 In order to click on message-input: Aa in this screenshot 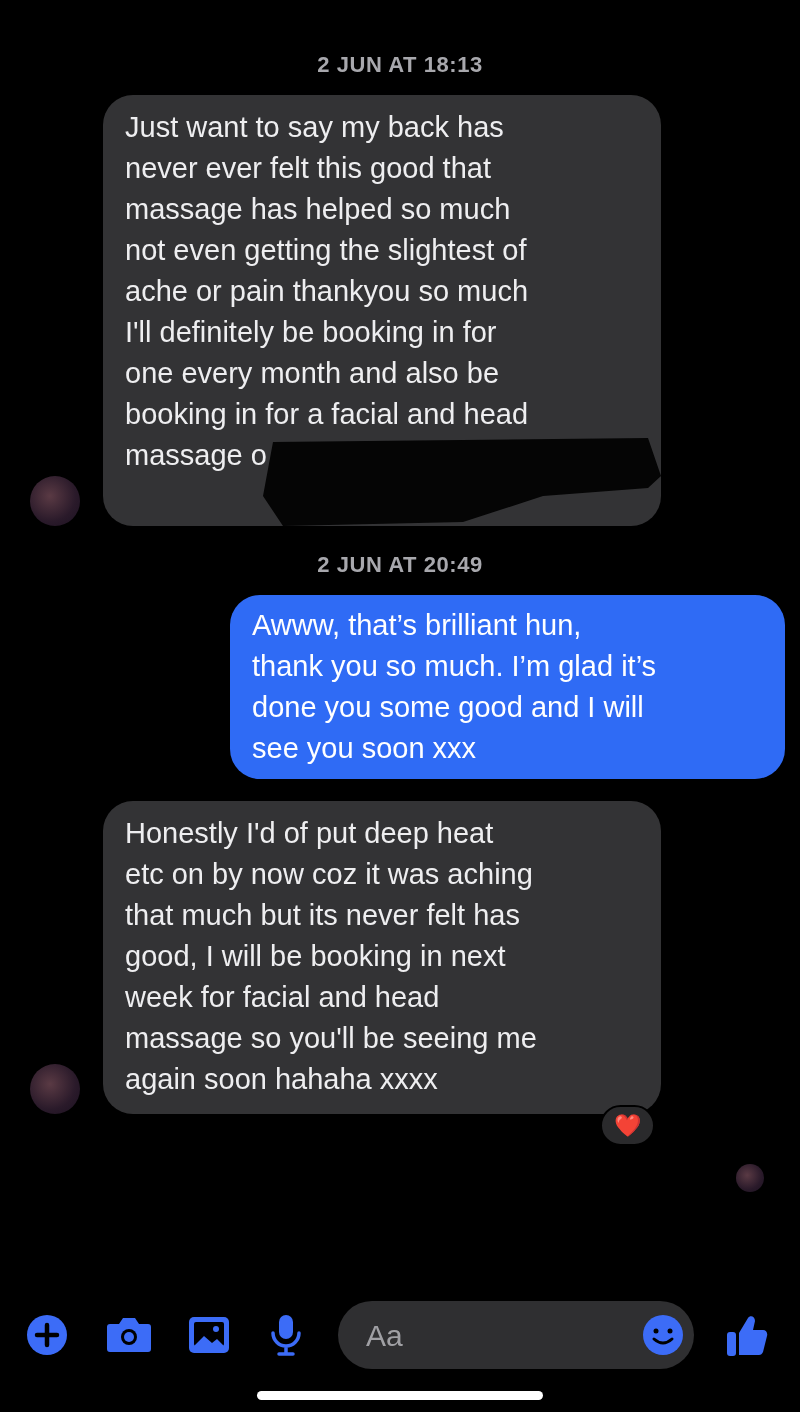, I will do `click(504, 1335)`.